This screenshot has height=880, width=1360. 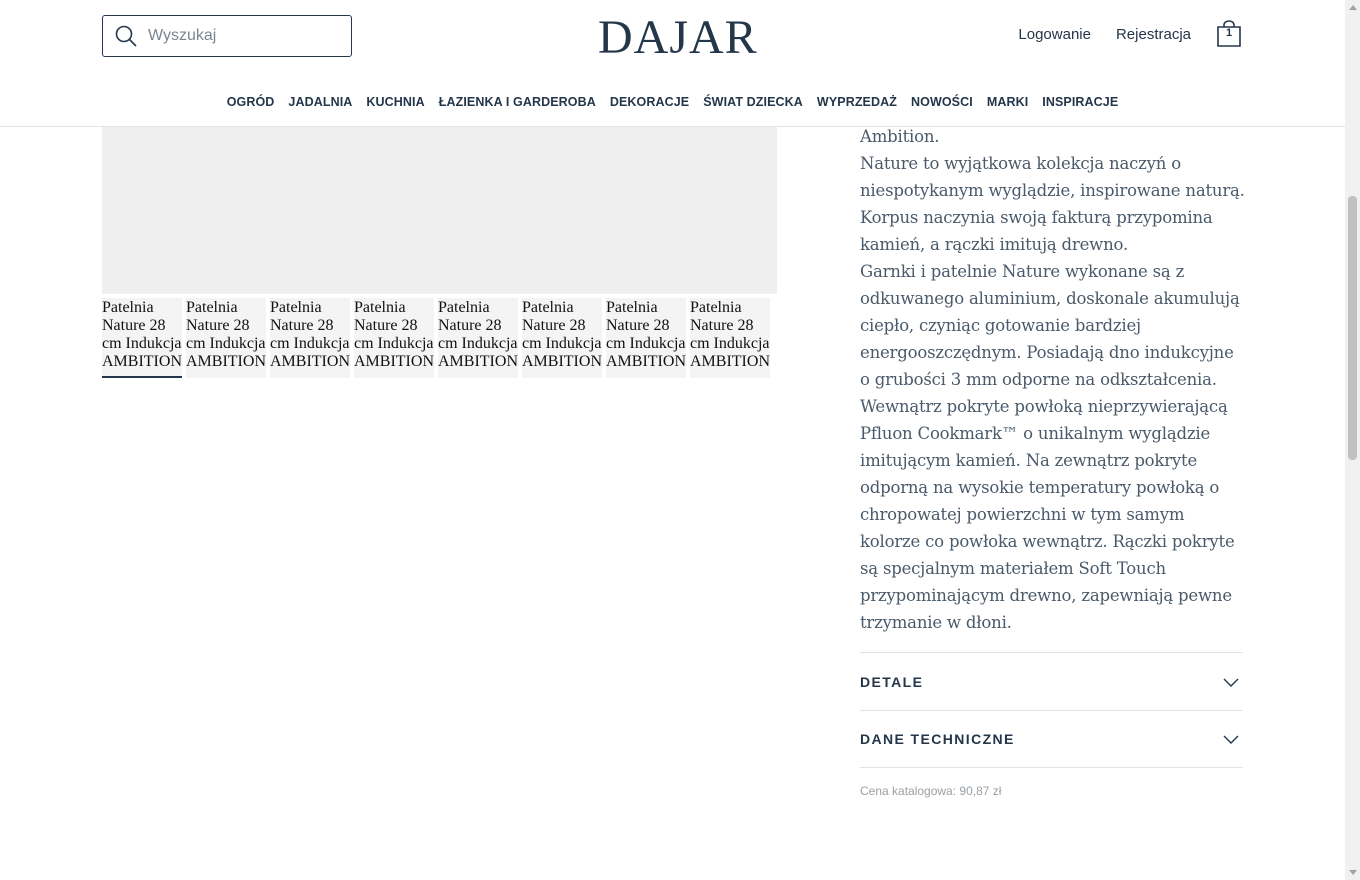 I want to click on cart-count: 1, so click(x=1229, y=33).